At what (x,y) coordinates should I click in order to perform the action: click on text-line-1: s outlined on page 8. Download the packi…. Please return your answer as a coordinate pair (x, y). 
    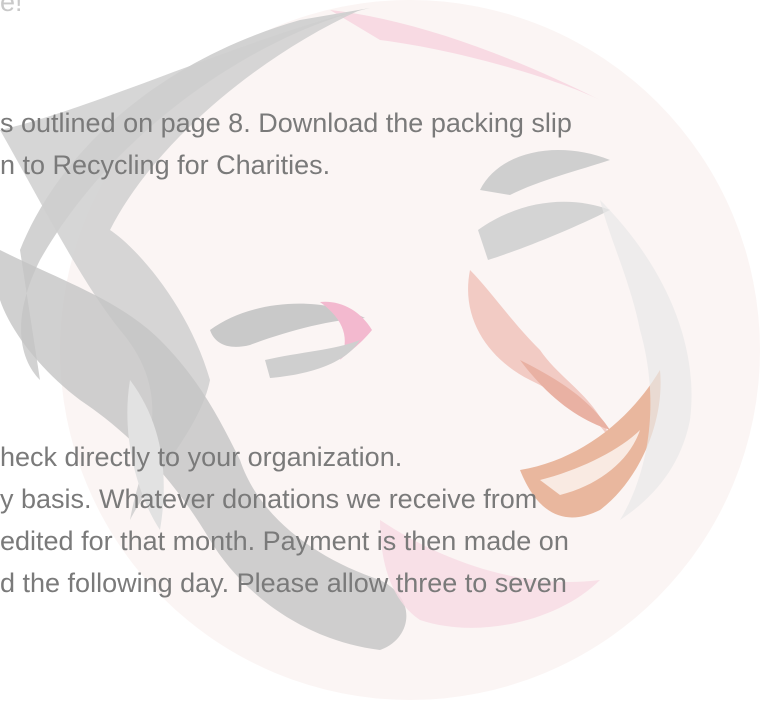
    Looking at the image, I should click on (286, 123).